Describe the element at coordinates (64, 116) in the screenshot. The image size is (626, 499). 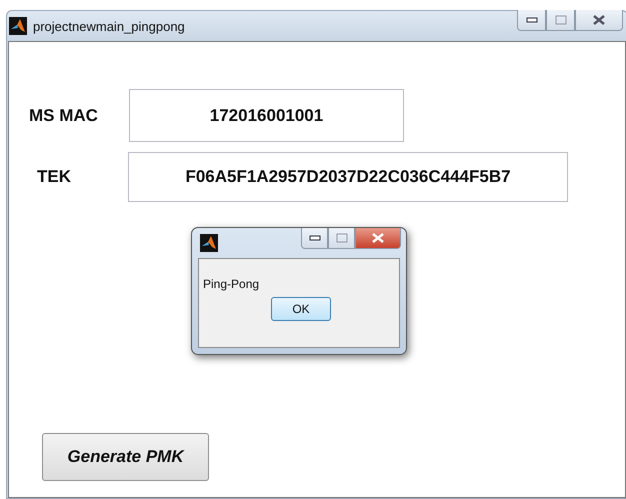
I see `field-label: MS MAC` at that location.